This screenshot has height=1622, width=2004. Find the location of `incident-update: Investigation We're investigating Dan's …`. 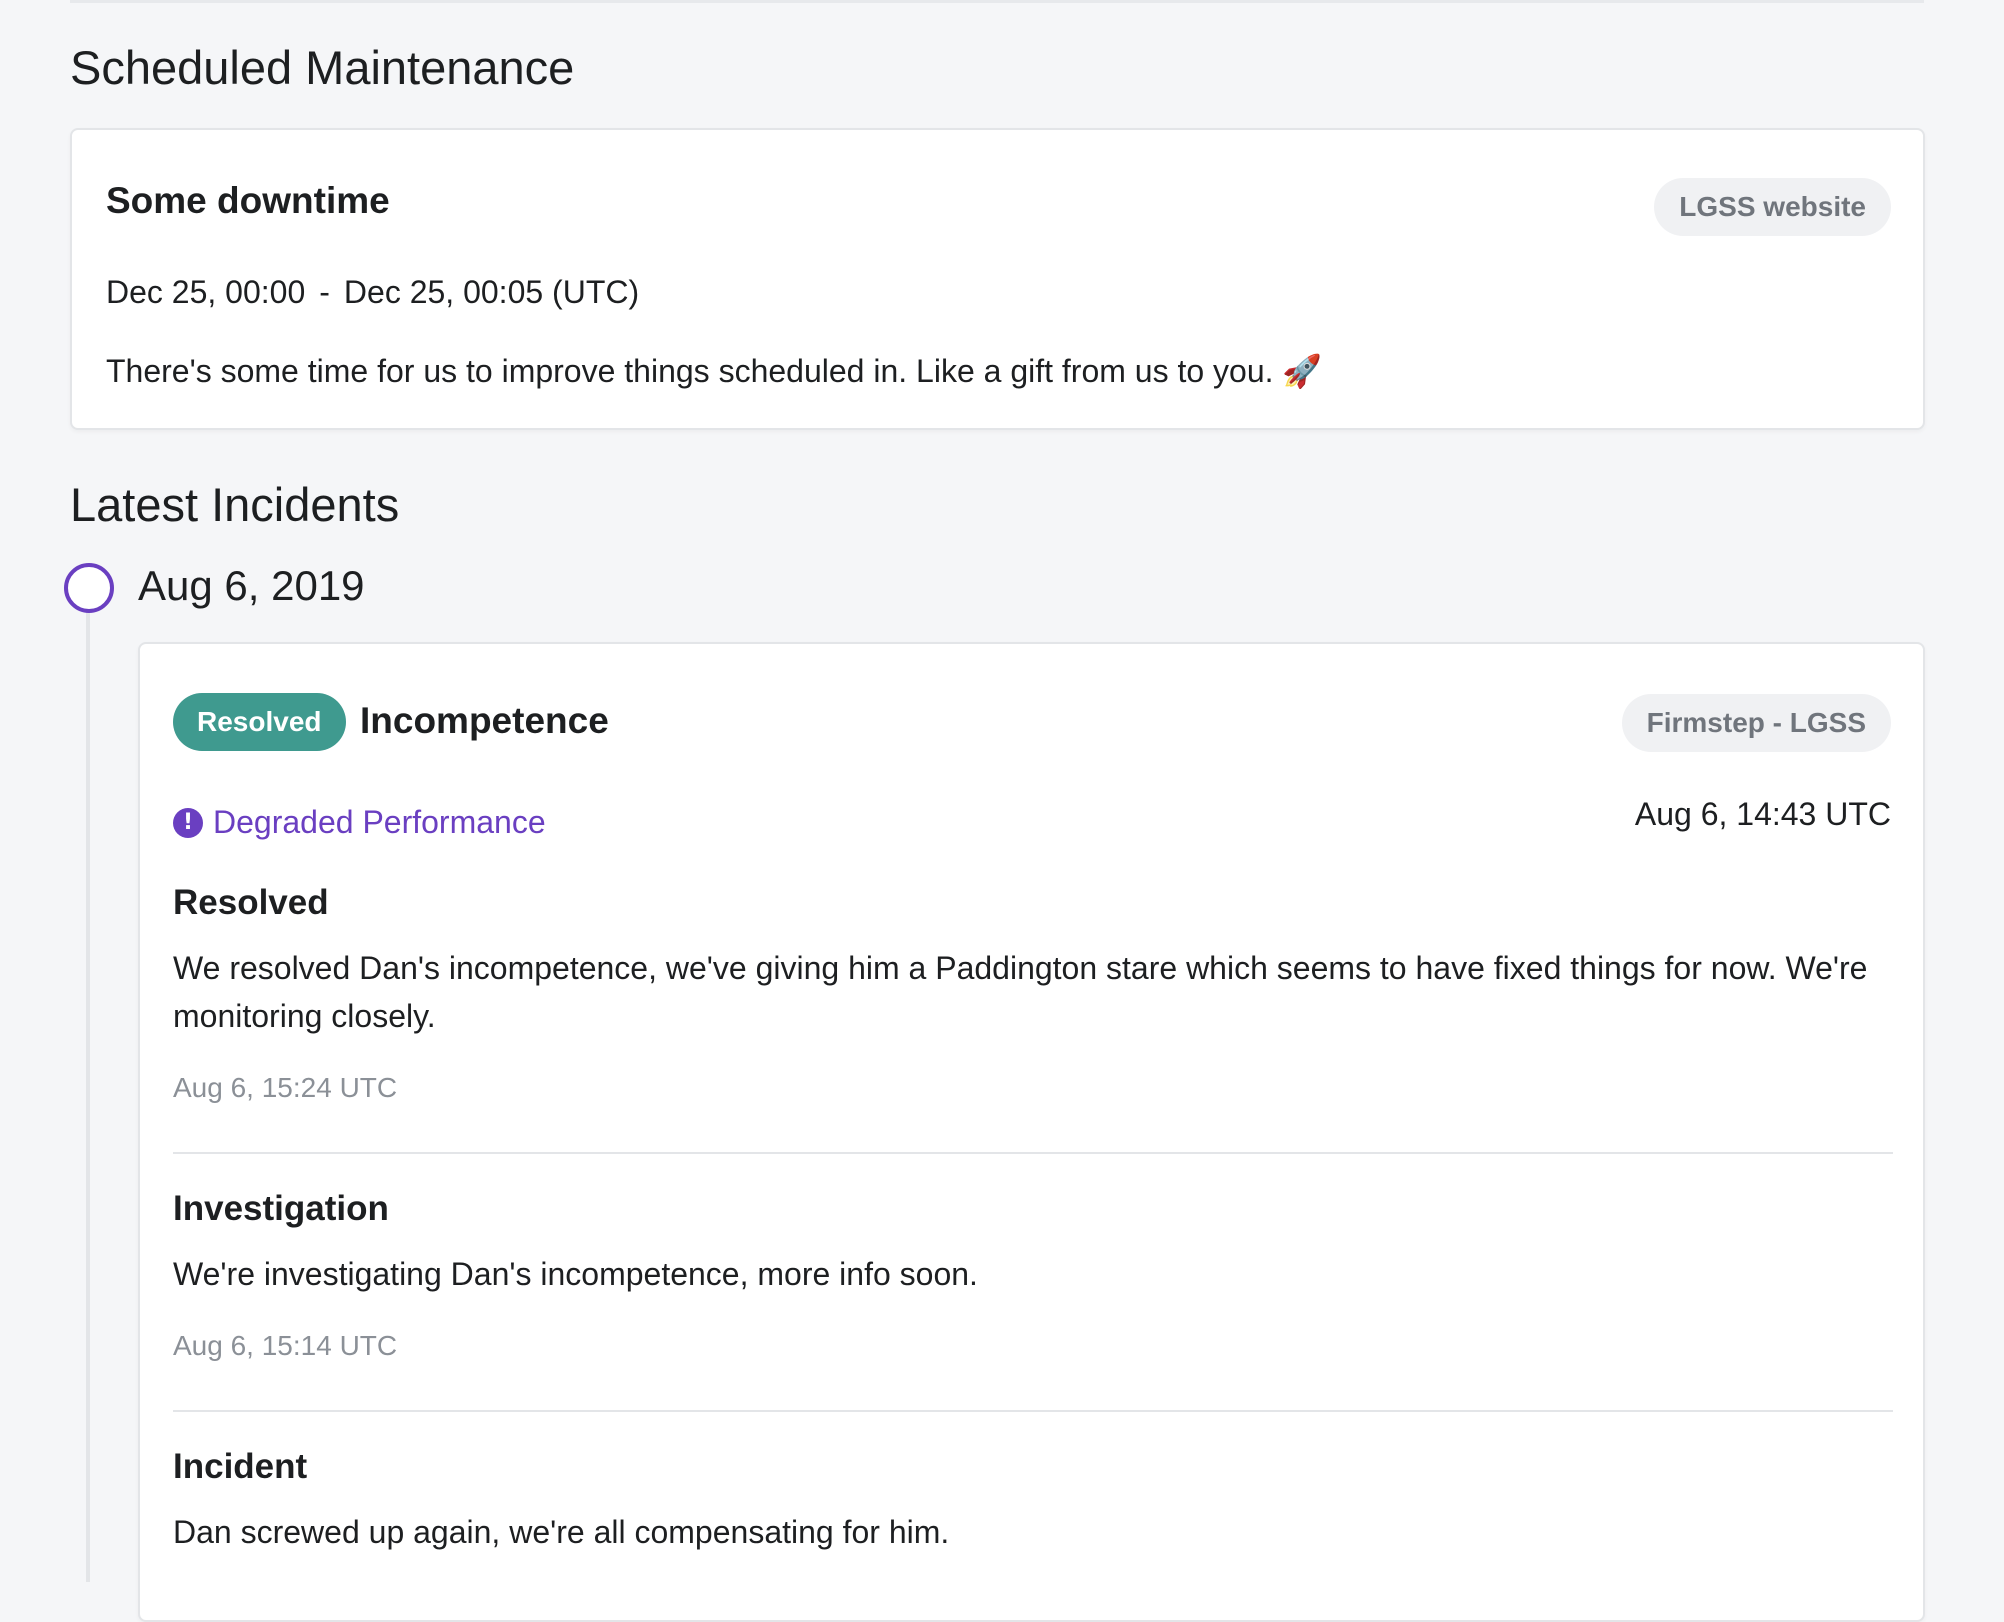

incident-update: Investigation We're investigating Dan's … is located at coordinates (1033, 1275).